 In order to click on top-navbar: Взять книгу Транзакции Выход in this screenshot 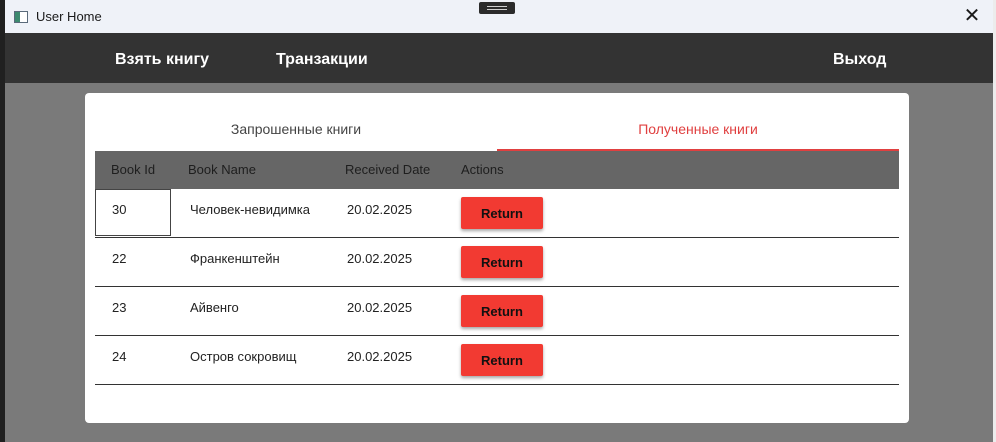, I will do `click(499, 58)`.